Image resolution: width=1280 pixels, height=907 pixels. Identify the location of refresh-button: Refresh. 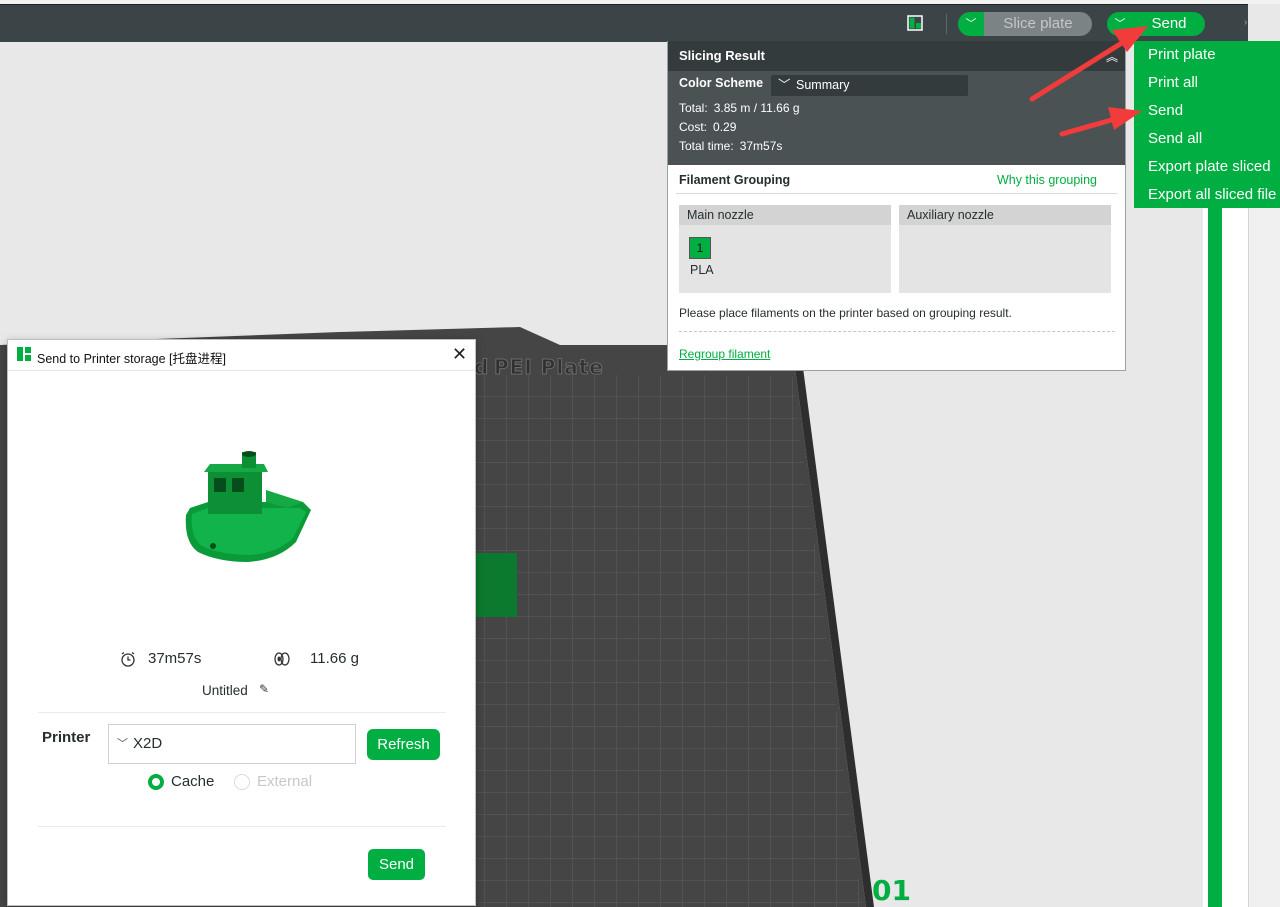
(403, 744).